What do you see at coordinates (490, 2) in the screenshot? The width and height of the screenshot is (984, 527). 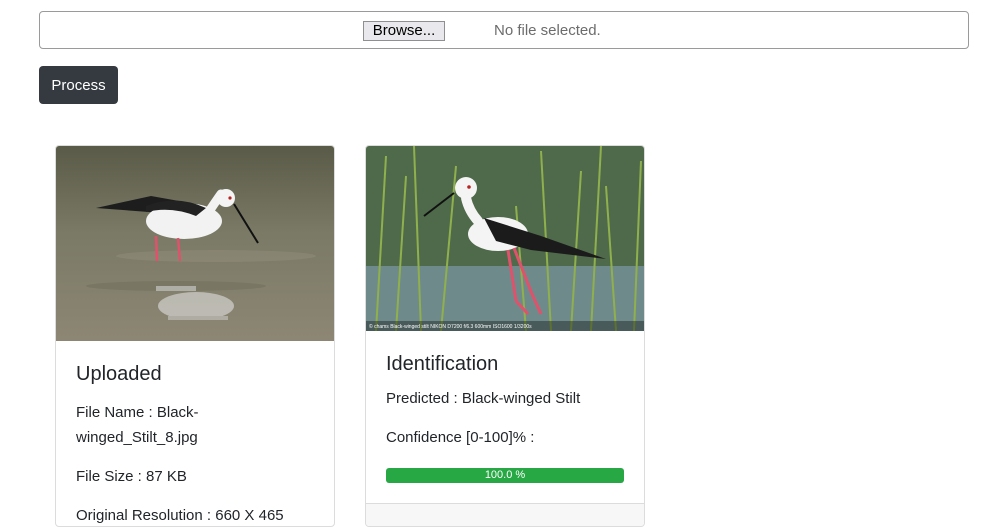 I see `truncated-instruction-text` at bounding box center [490, 2].